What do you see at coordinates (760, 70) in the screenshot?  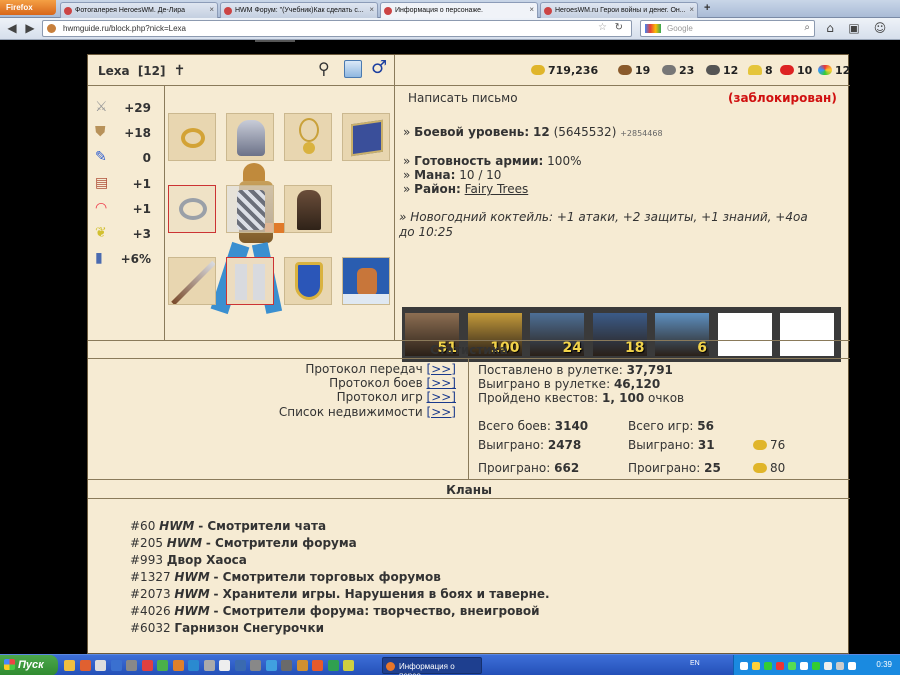 I see `sulfur-resource: 8` at bounding box center [760, 70].